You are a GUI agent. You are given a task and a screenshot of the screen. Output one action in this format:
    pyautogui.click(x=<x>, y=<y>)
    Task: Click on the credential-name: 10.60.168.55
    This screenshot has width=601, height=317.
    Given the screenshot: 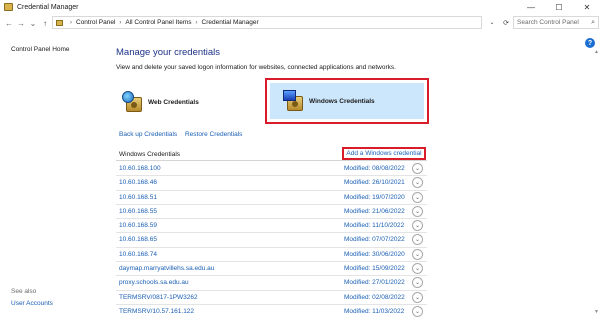 What is the action you would take?
    pyautogui.click(x=138, y=211)
    